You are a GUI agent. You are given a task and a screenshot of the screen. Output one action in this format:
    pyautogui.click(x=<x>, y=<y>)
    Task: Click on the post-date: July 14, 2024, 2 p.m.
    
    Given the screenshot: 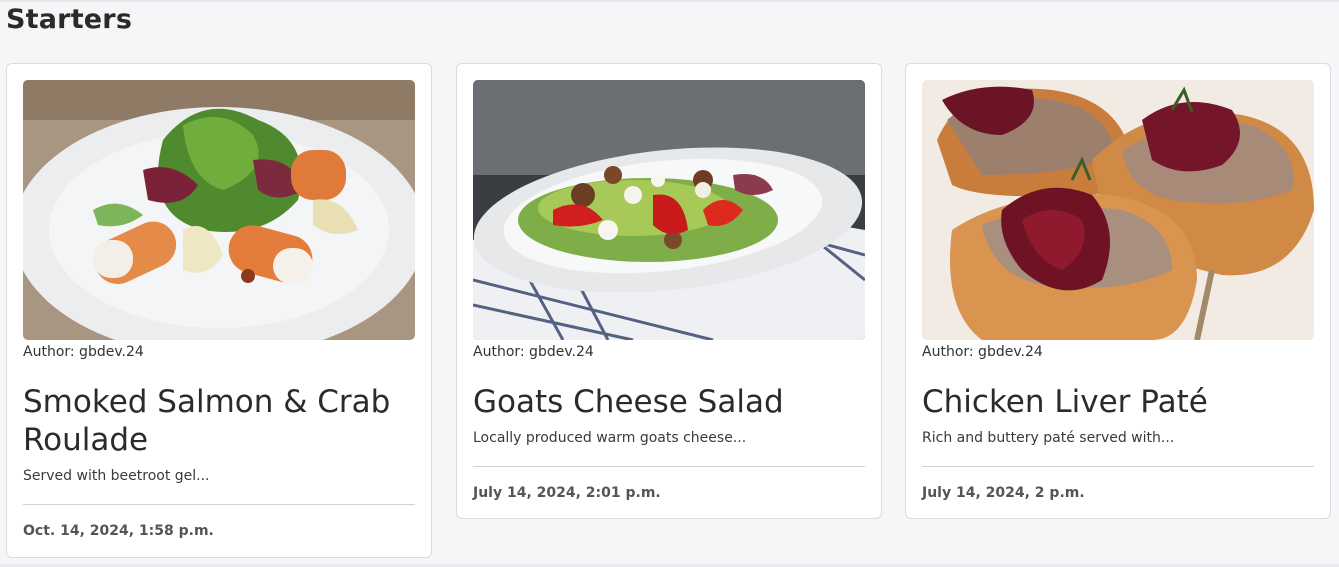 What is the action you would take?
    pyautogui.click(x=1003, y=493)
    